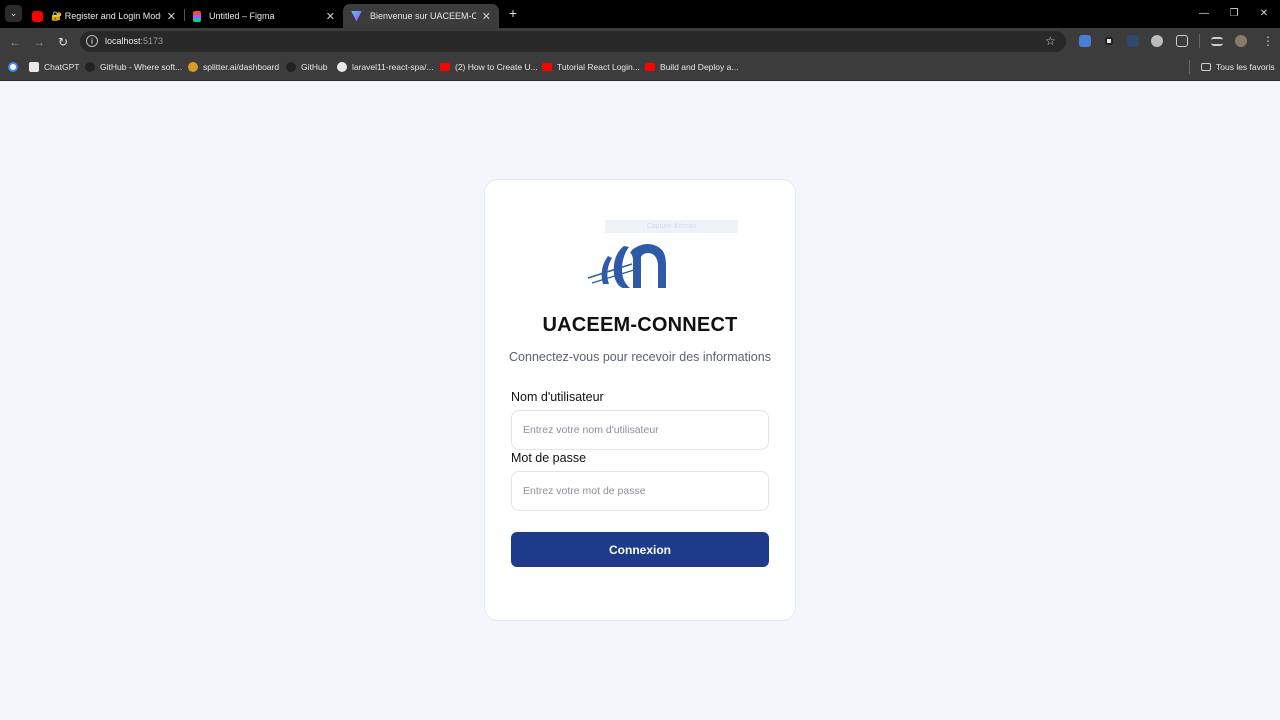 This screenshot has width=1280, height=720. What do you see at coordinates (193, 67) in the screenshot?
I see `splitter-icon` at bounding box center [193, 67].